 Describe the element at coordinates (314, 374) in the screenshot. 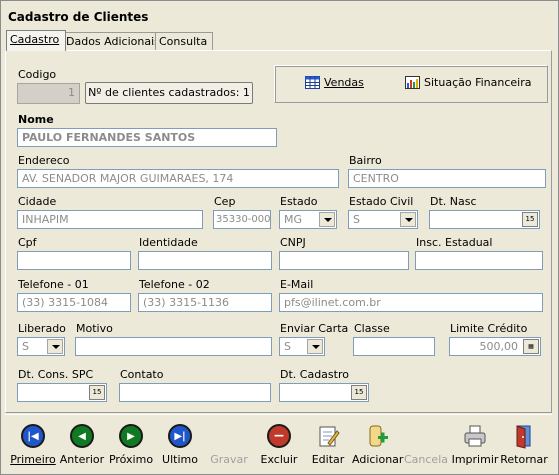

I see `dt-cadastro-label: Dt. Cadastro` at that location.